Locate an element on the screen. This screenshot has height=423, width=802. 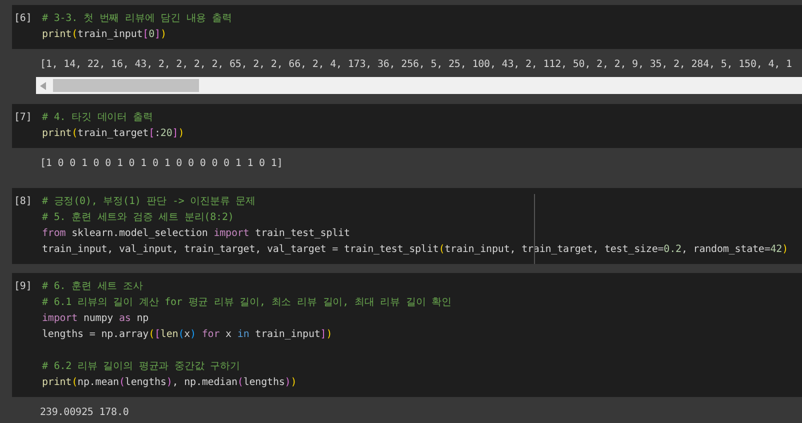
cell-output: 239.00925 178.0 is located at coordinates (85, 413).